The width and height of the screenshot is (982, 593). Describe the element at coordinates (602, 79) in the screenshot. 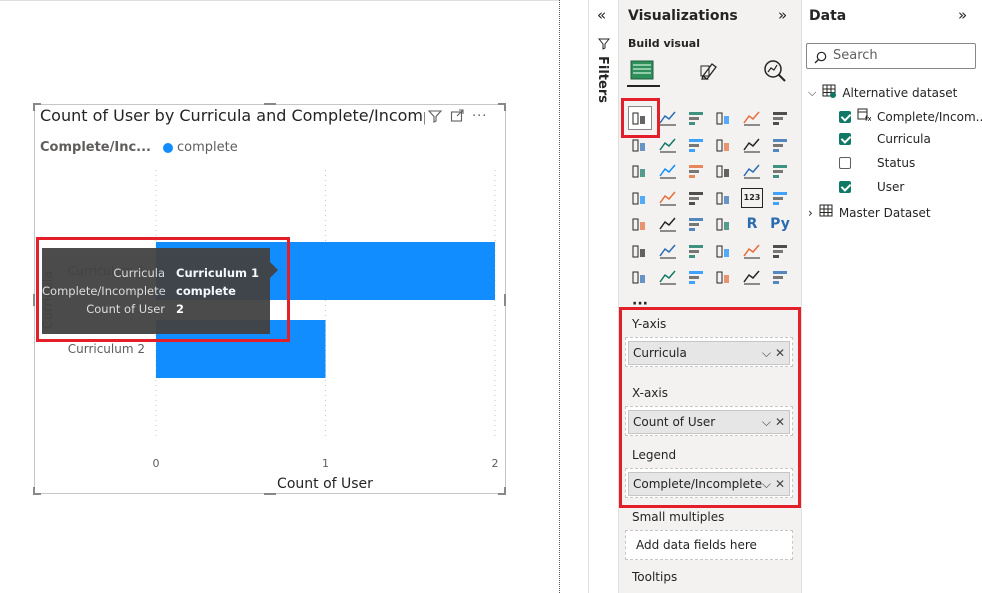

I see `filters-label: Filters` at that location.